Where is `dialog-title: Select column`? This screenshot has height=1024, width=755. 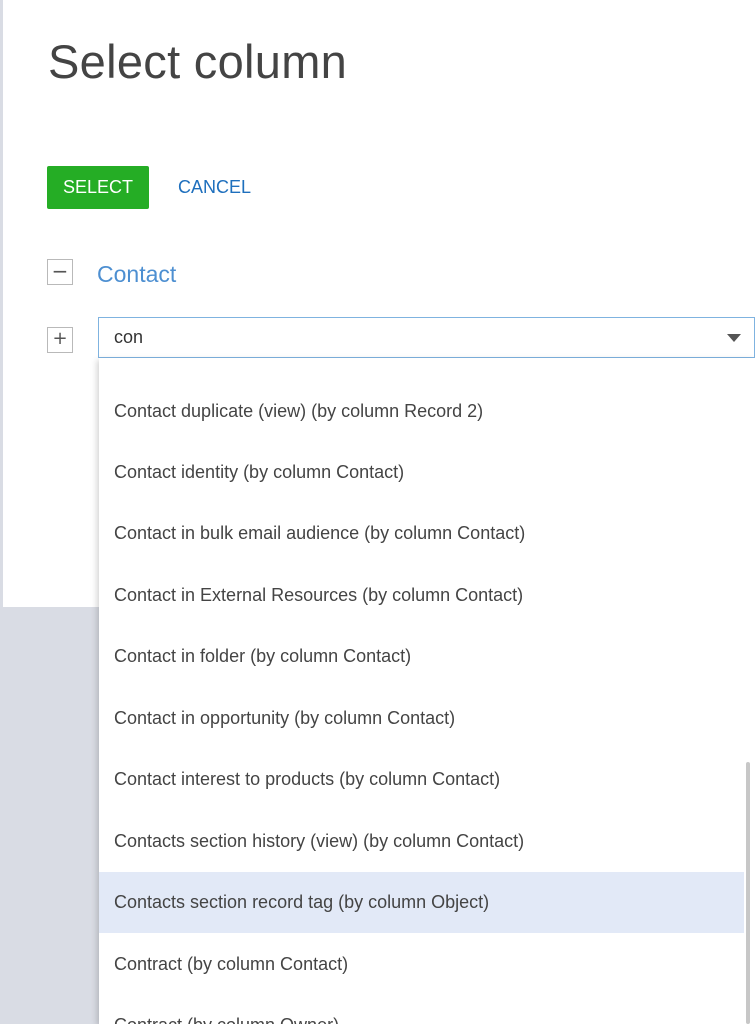 dialog-title: Select column is located at coordinates (198, 61).